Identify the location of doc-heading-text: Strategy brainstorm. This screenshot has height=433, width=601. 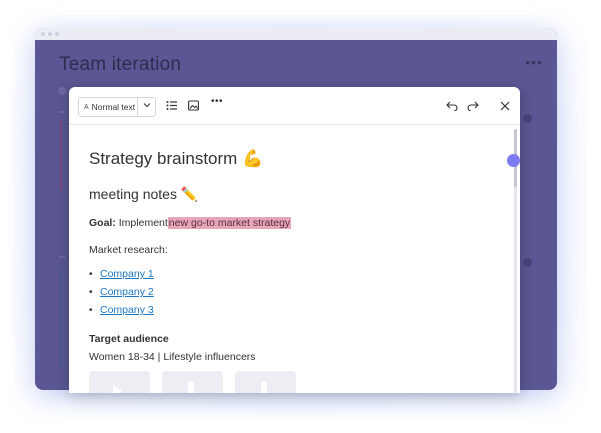
(163, 158).